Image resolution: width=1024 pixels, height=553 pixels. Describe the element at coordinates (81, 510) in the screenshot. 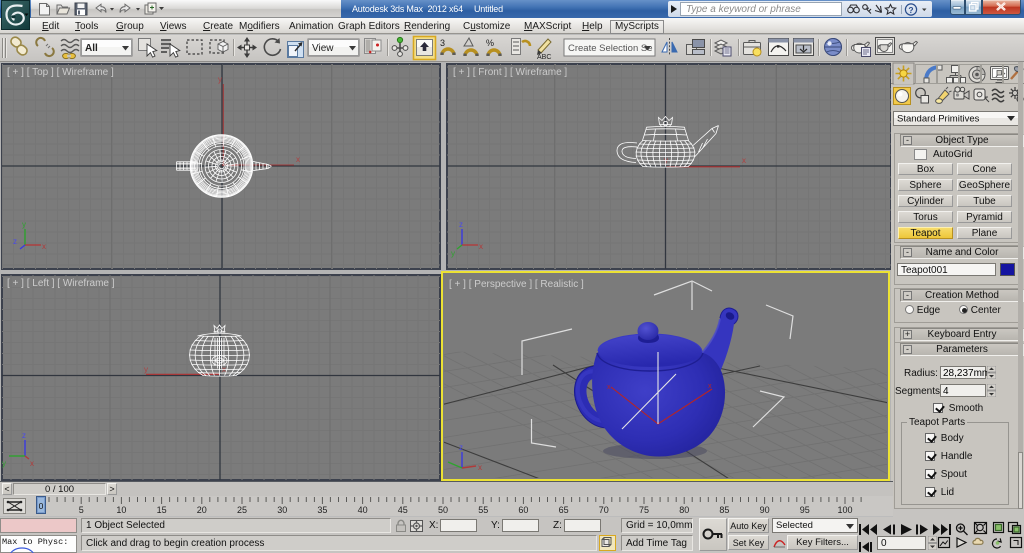

I see `svg-text: 5` at that location.